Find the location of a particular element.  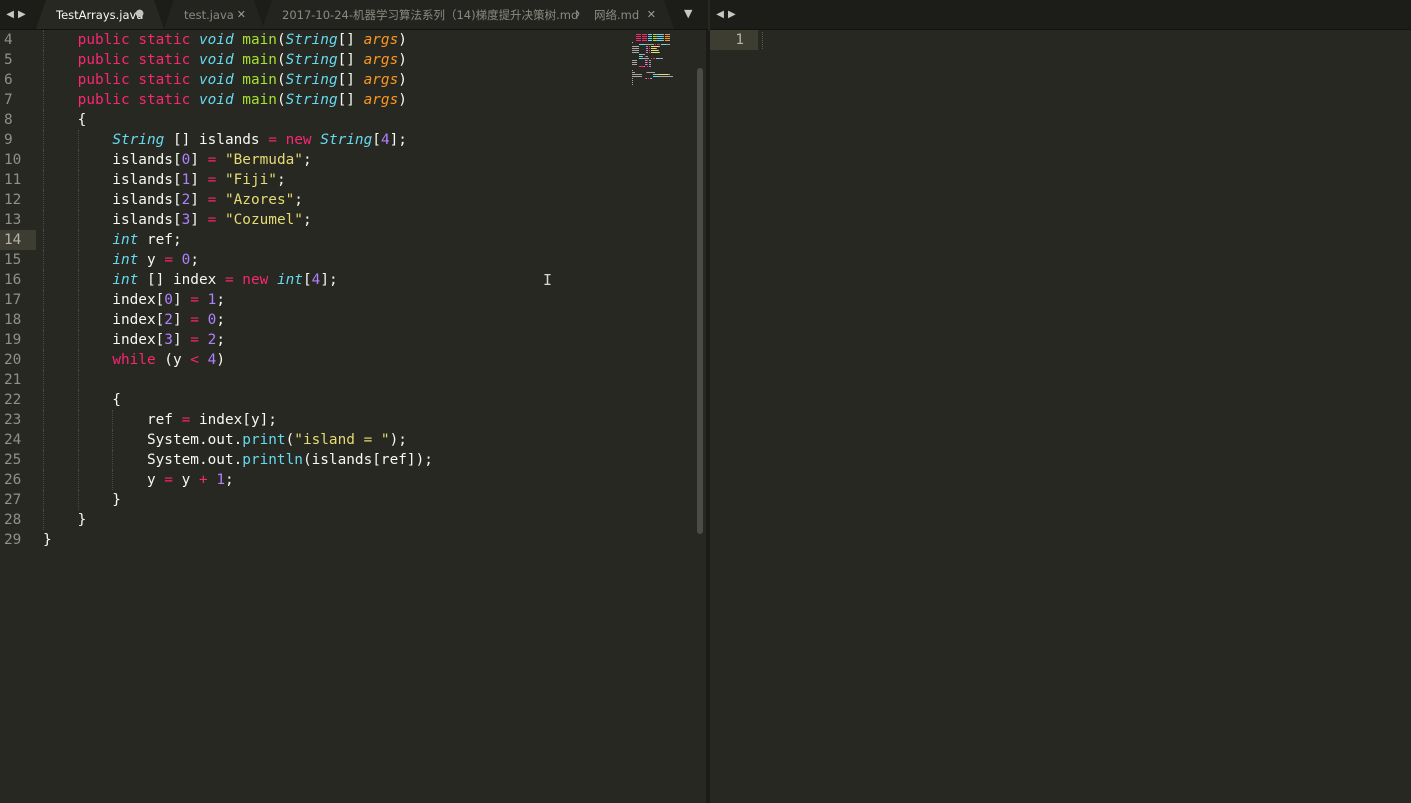

line-number: 19 is located at coordinates (13, 340).